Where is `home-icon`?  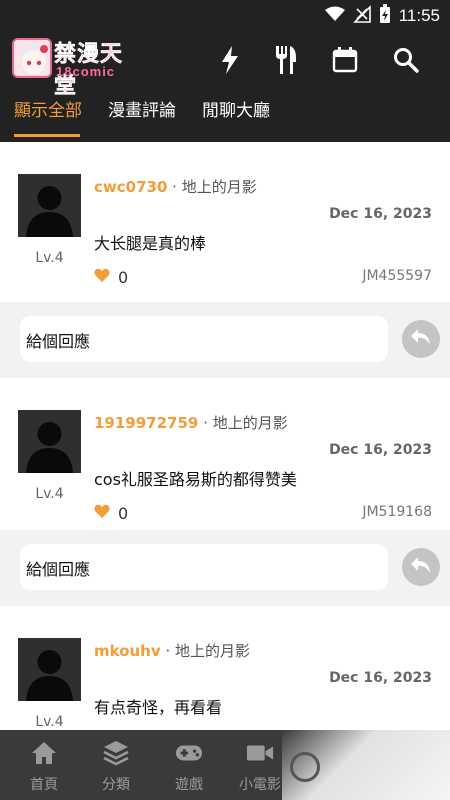 home-icon is located at coordinates (44, 753).